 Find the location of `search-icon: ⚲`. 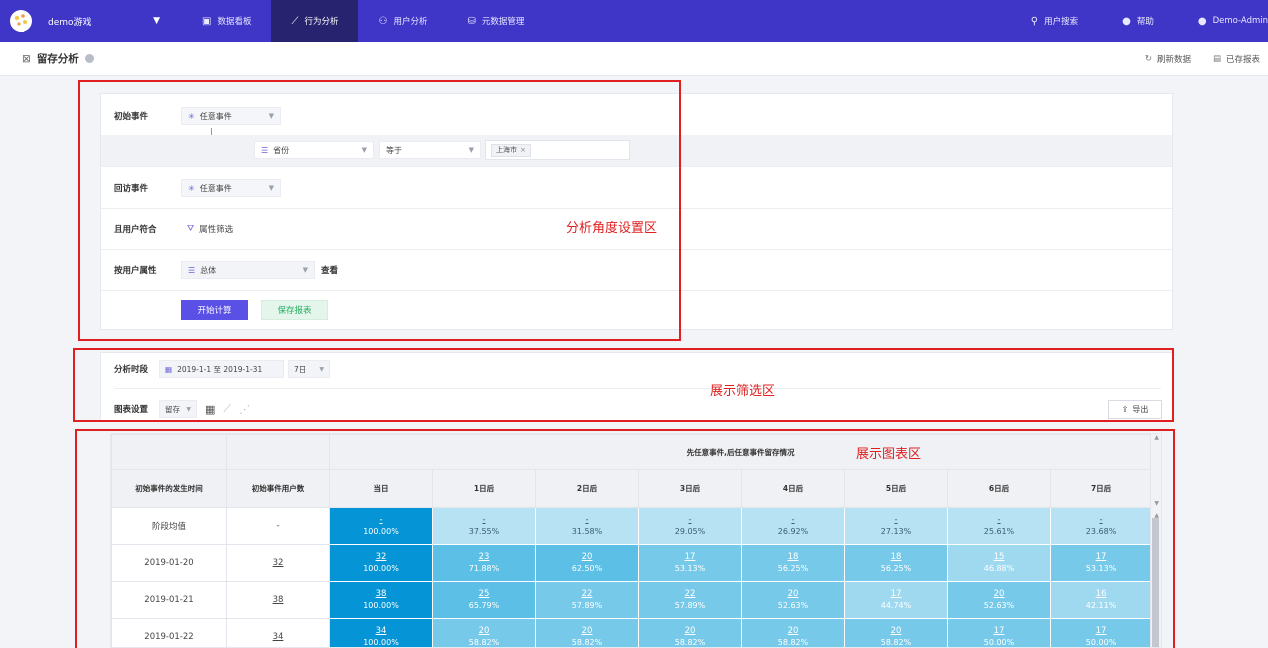

search-icon: ⚲ is located at coordinates (1034, 21).